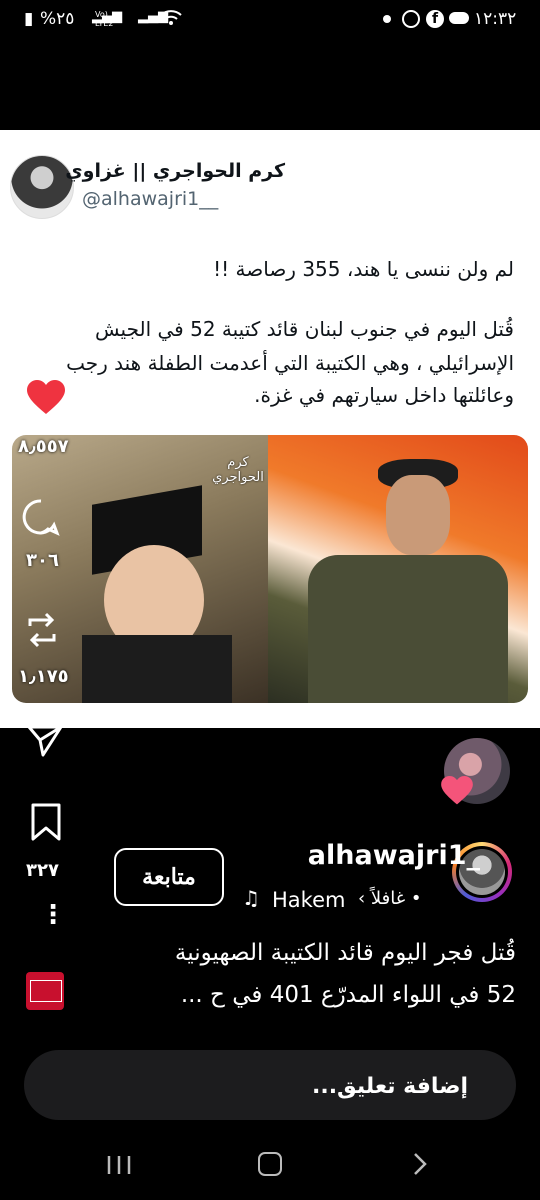 This screenshot has height=1200, width=540. What do you see at coordinates (53, 915) in the screenshot?
I see `more-icon: ⋮` at bounding box center [53, 915].